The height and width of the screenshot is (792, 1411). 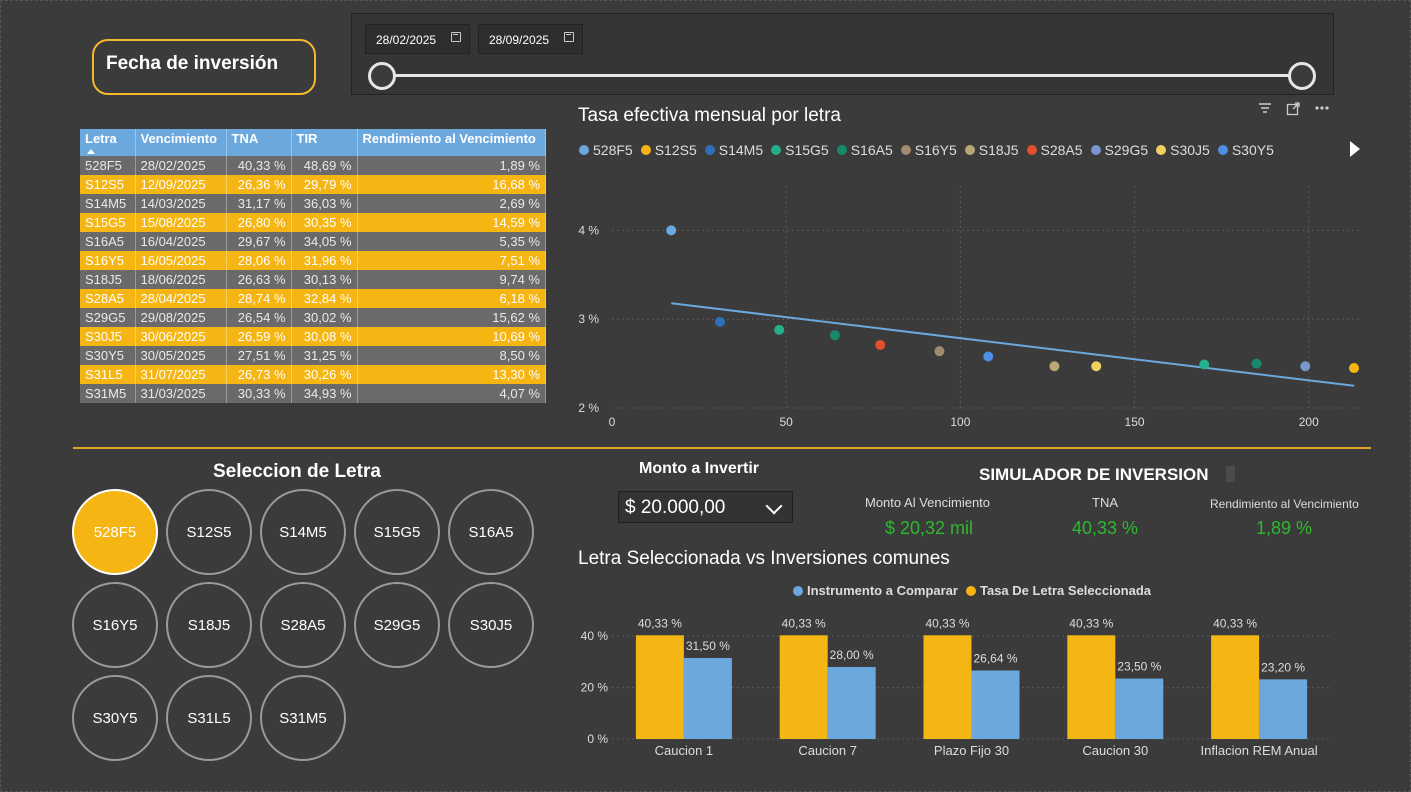 I want to click on sort-ascending-icon, so click(x=91, y=151).